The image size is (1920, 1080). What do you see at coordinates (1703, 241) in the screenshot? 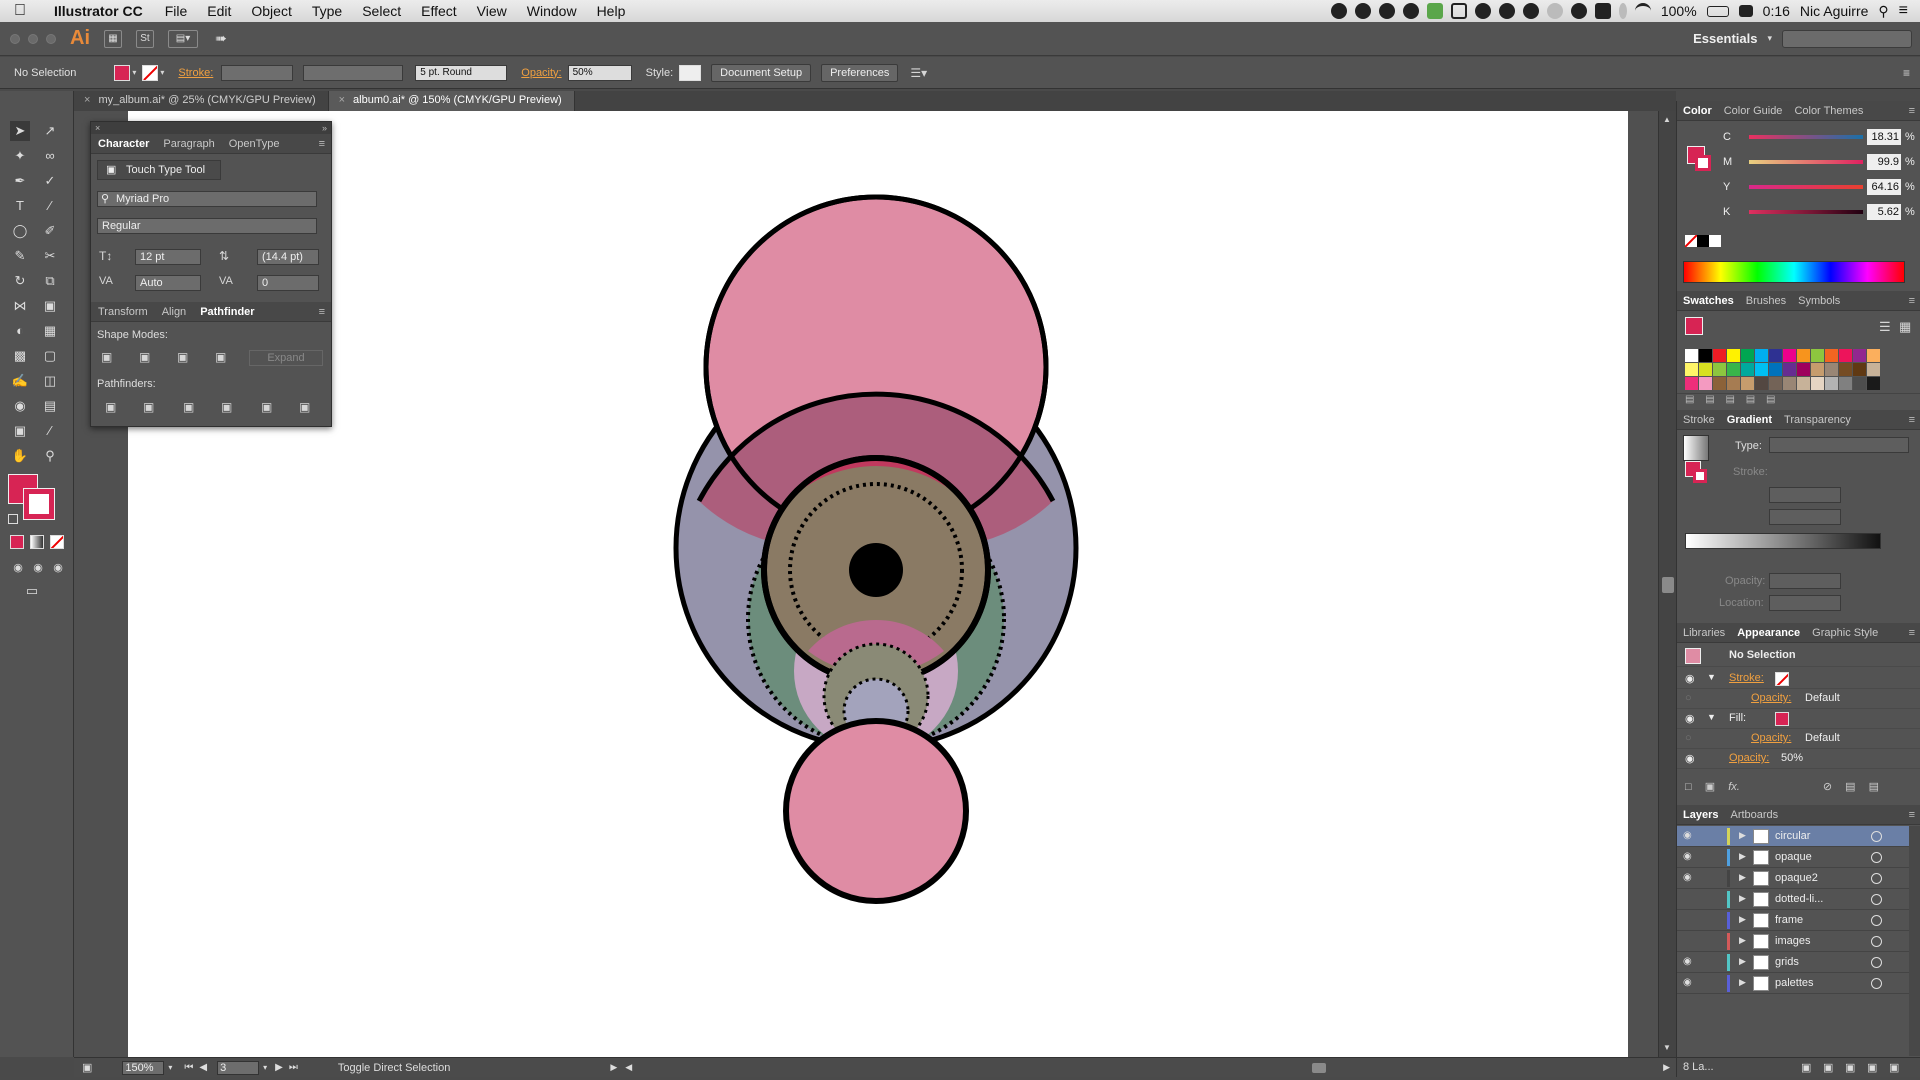
I see `black-color-icon` at bounding box center [1703, 241].